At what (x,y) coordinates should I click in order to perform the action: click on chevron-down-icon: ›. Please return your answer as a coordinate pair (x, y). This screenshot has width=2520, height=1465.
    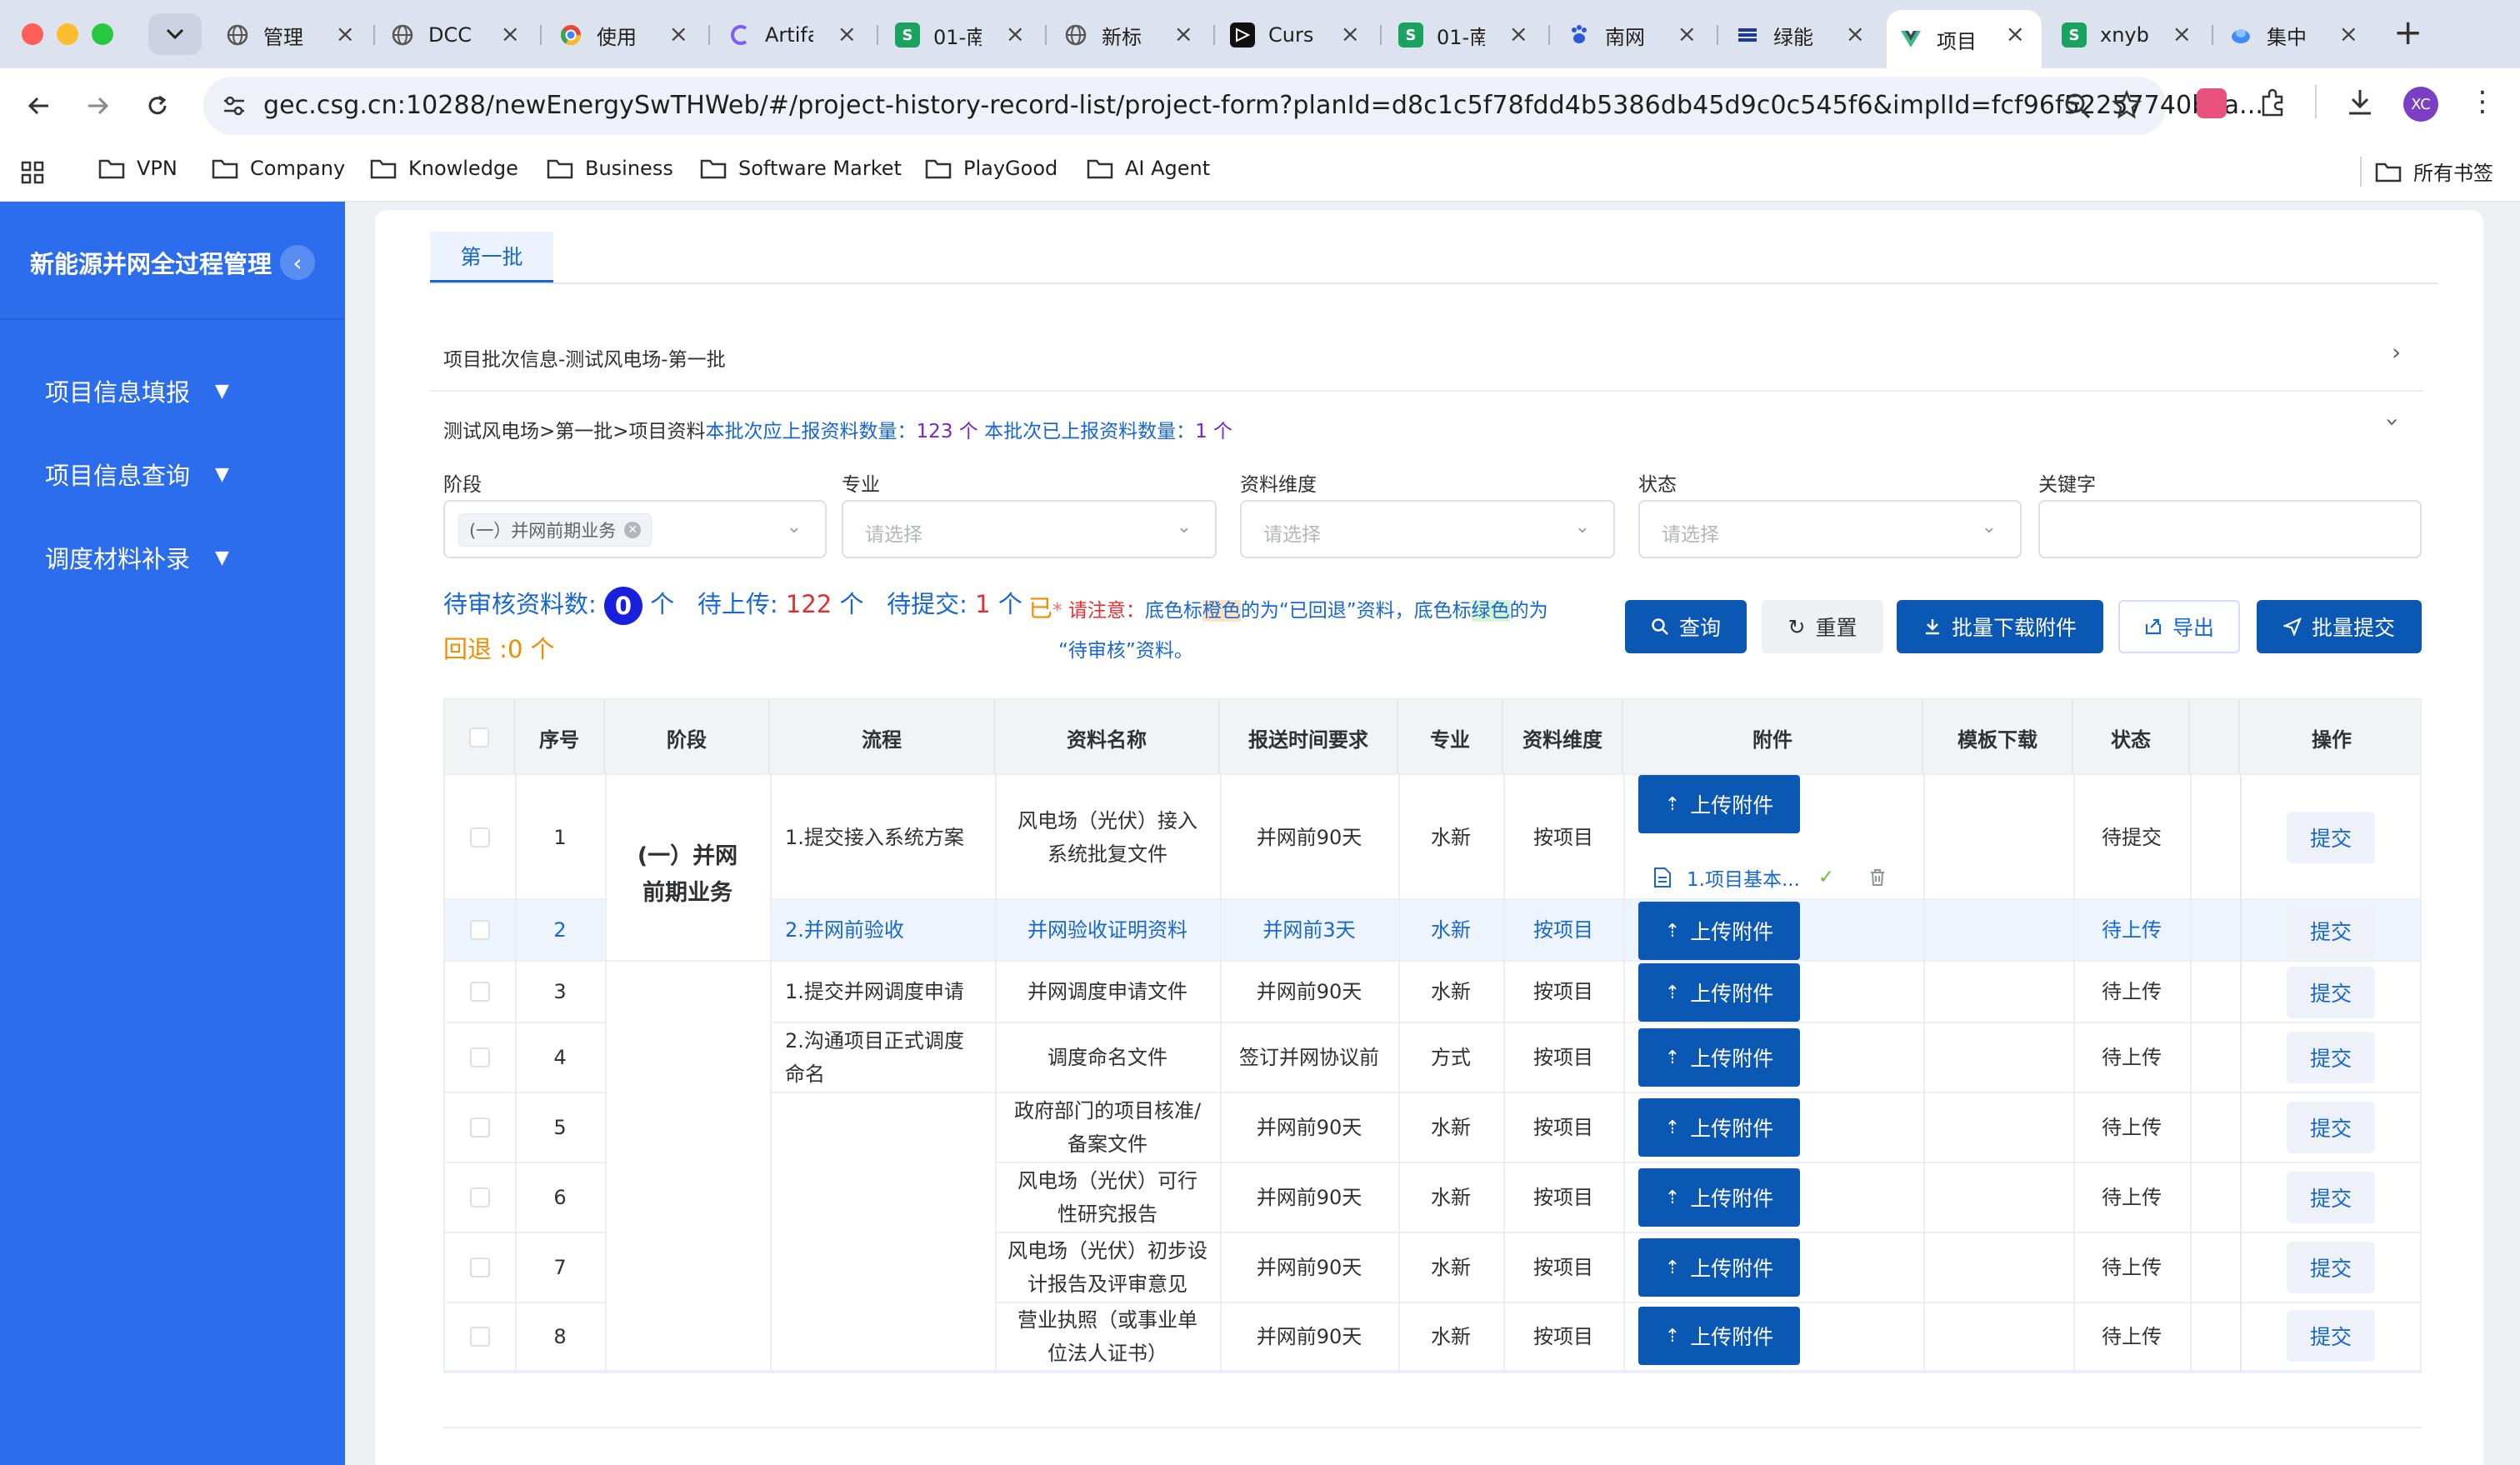
    Looking at the image, I should click on (2393, 422).